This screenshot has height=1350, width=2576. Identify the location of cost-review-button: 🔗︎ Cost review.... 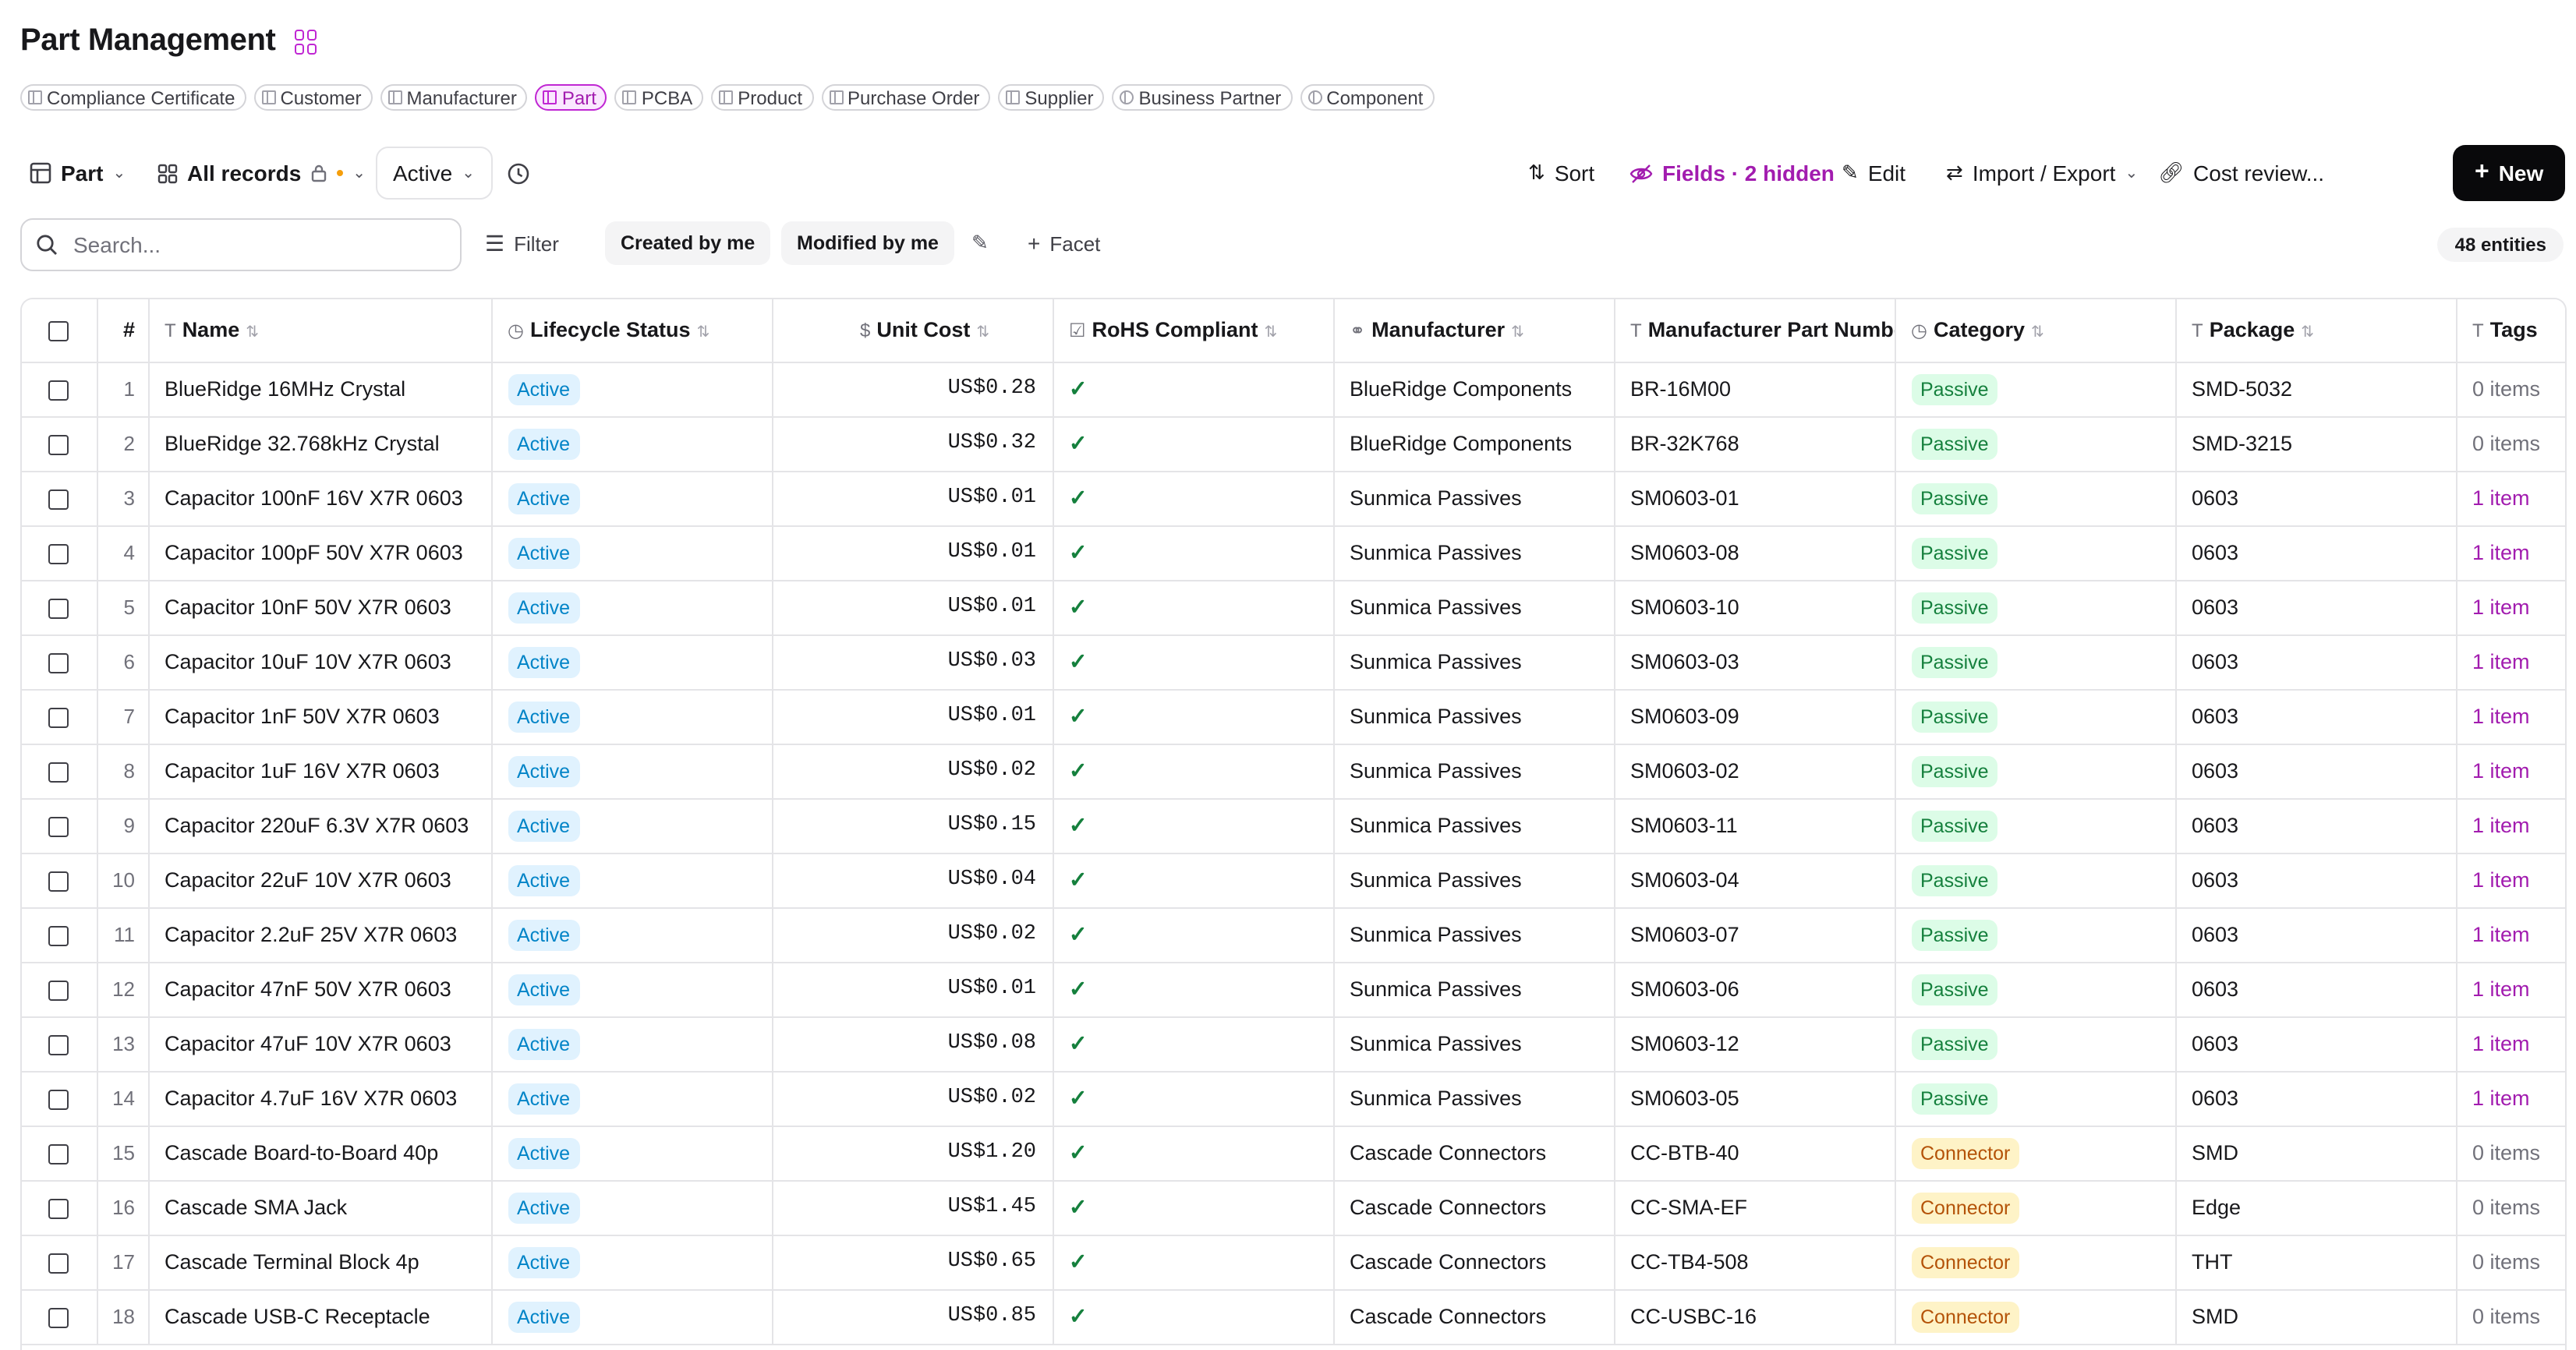
(2241, 173).